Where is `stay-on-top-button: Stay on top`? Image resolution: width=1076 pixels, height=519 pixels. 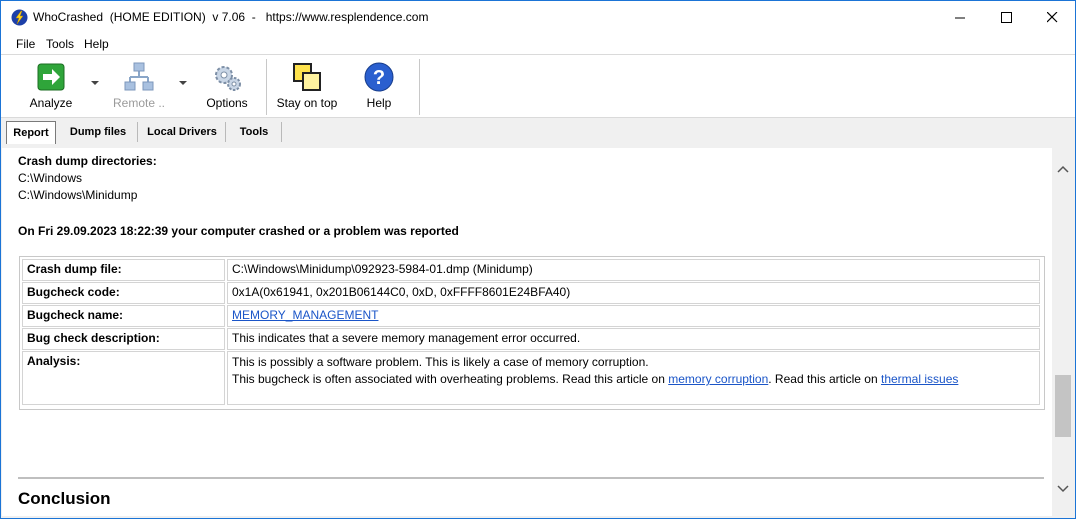 stay-on-top-button: Stay on top is located at coordinates (307, 87).